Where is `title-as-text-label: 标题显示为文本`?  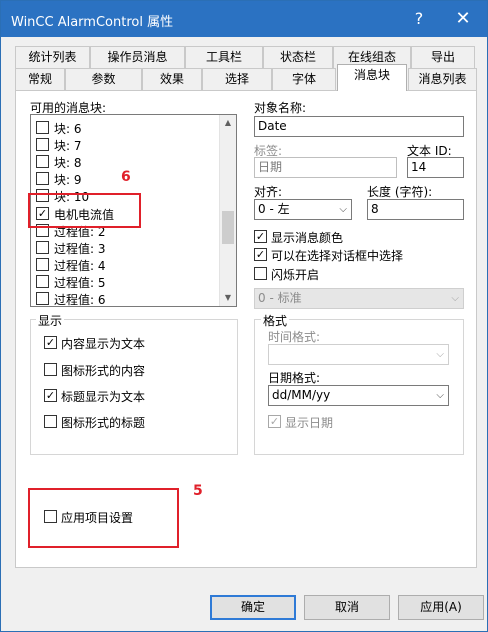
title-as-text-label: 标题显示为文本 is located at coordinates (103, 397).